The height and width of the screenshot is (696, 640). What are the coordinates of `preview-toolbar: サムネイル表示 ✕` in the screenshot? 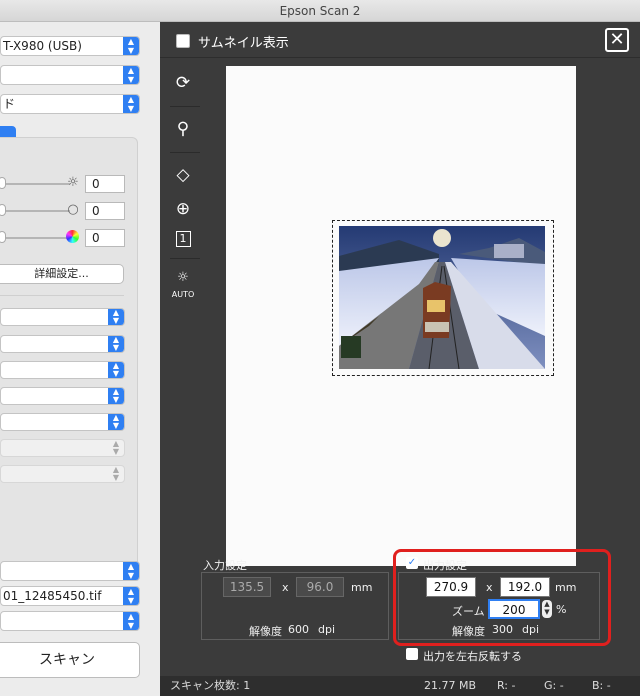 It's located at (400, 40).